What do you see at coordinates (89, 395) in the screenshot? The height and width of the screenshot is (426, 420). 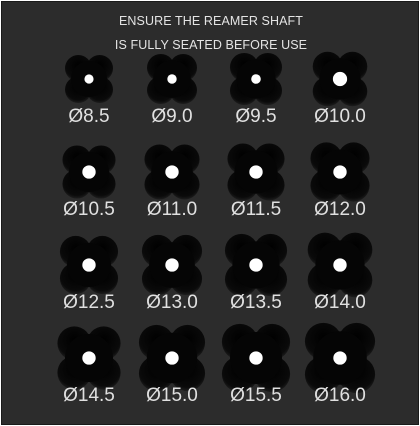 I see `socket-size-label: Ø14.5` at bounding box center [89, 395].